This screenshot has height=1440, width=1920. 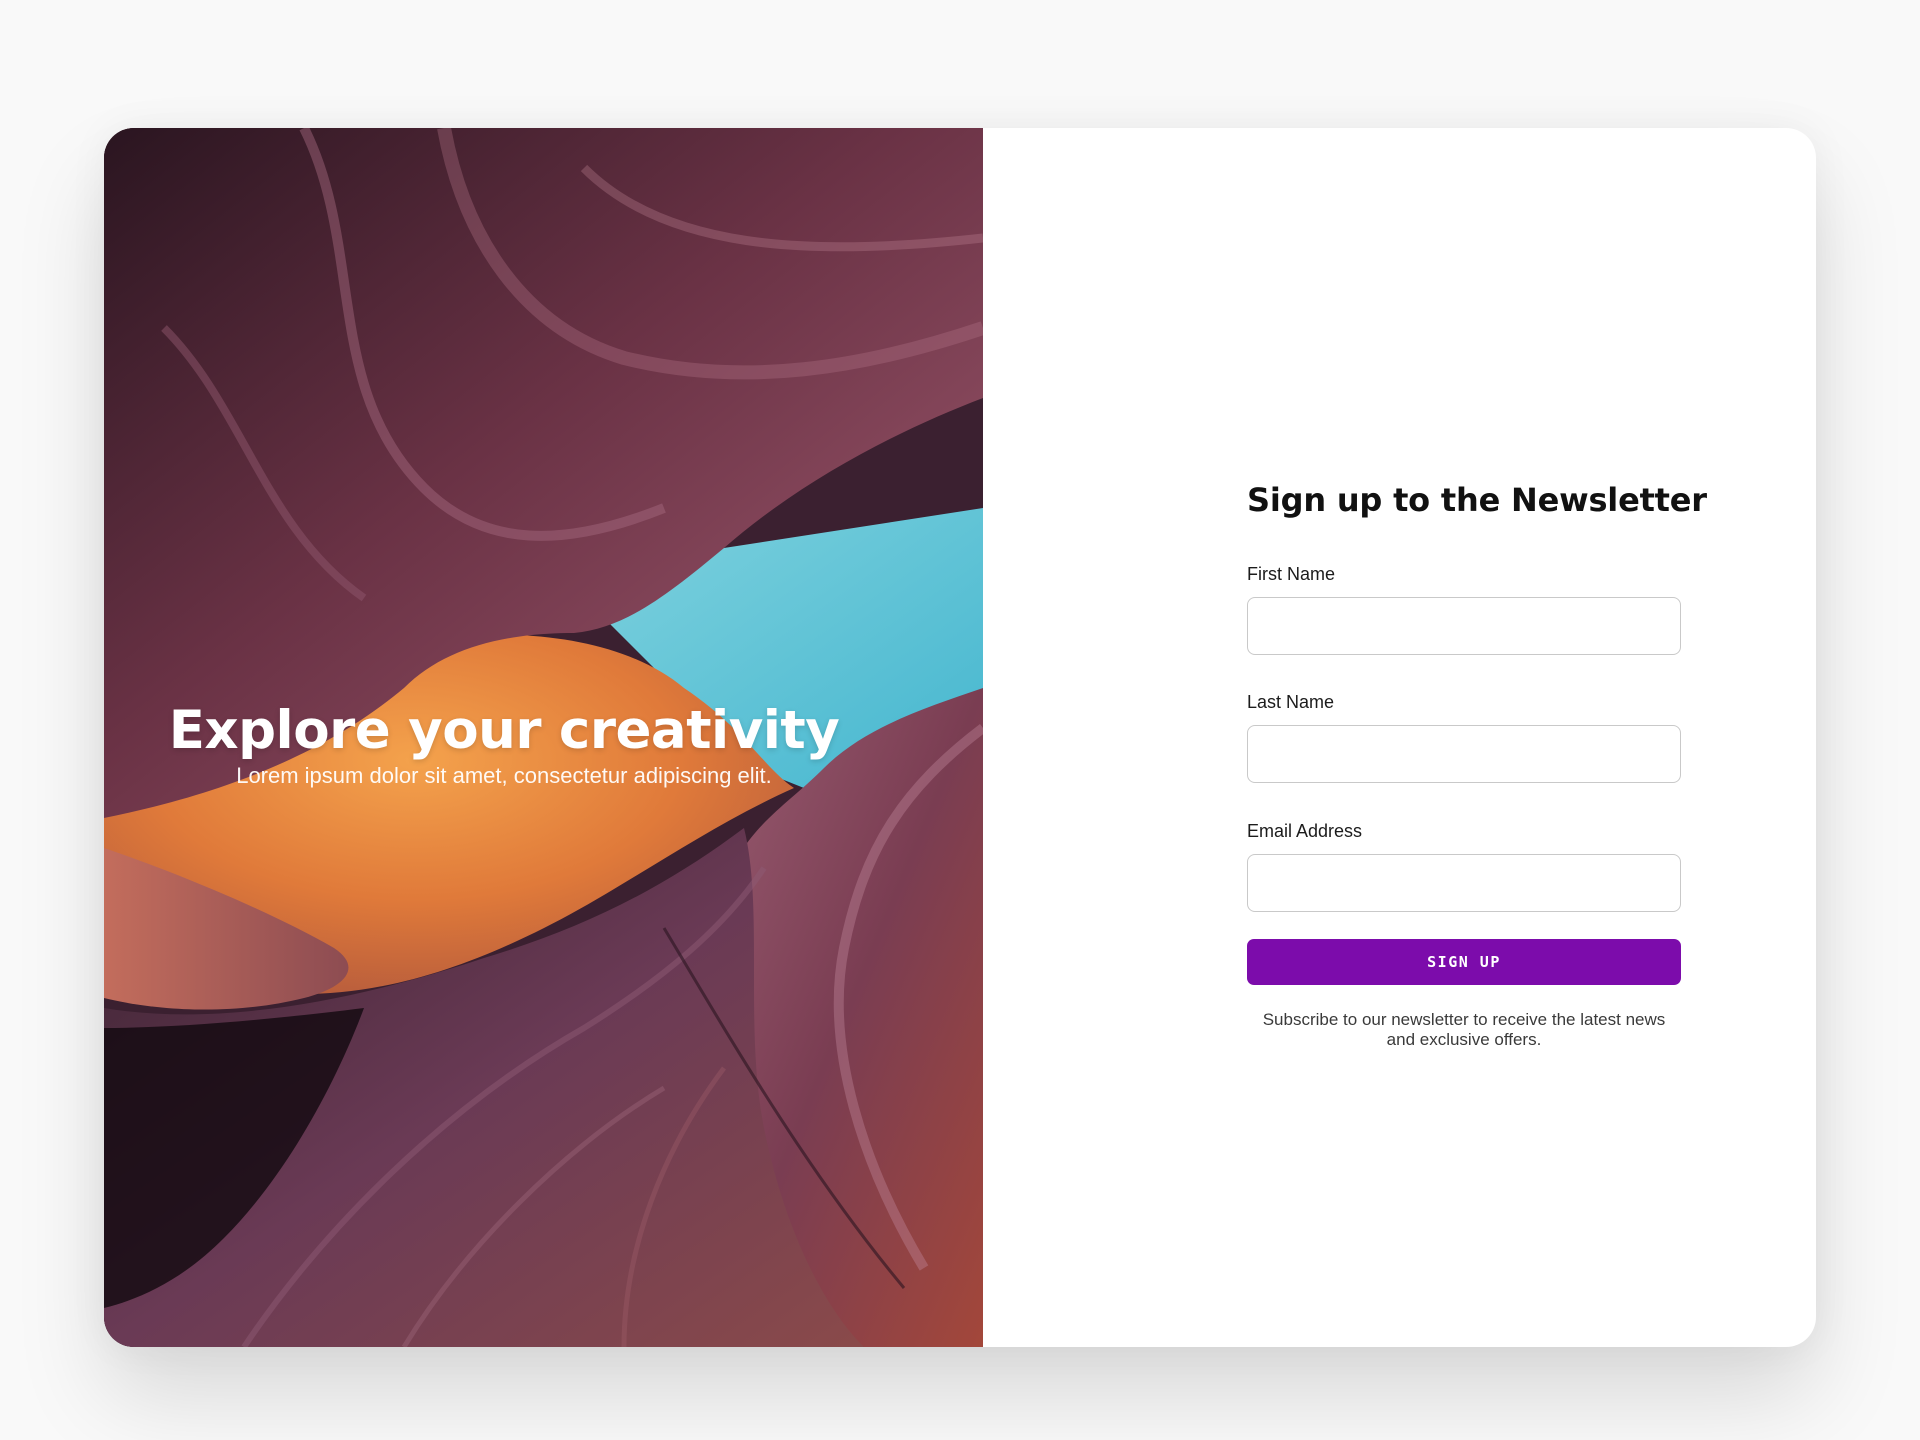 I want to click on last-name-input, so click(x=1464, y=754).